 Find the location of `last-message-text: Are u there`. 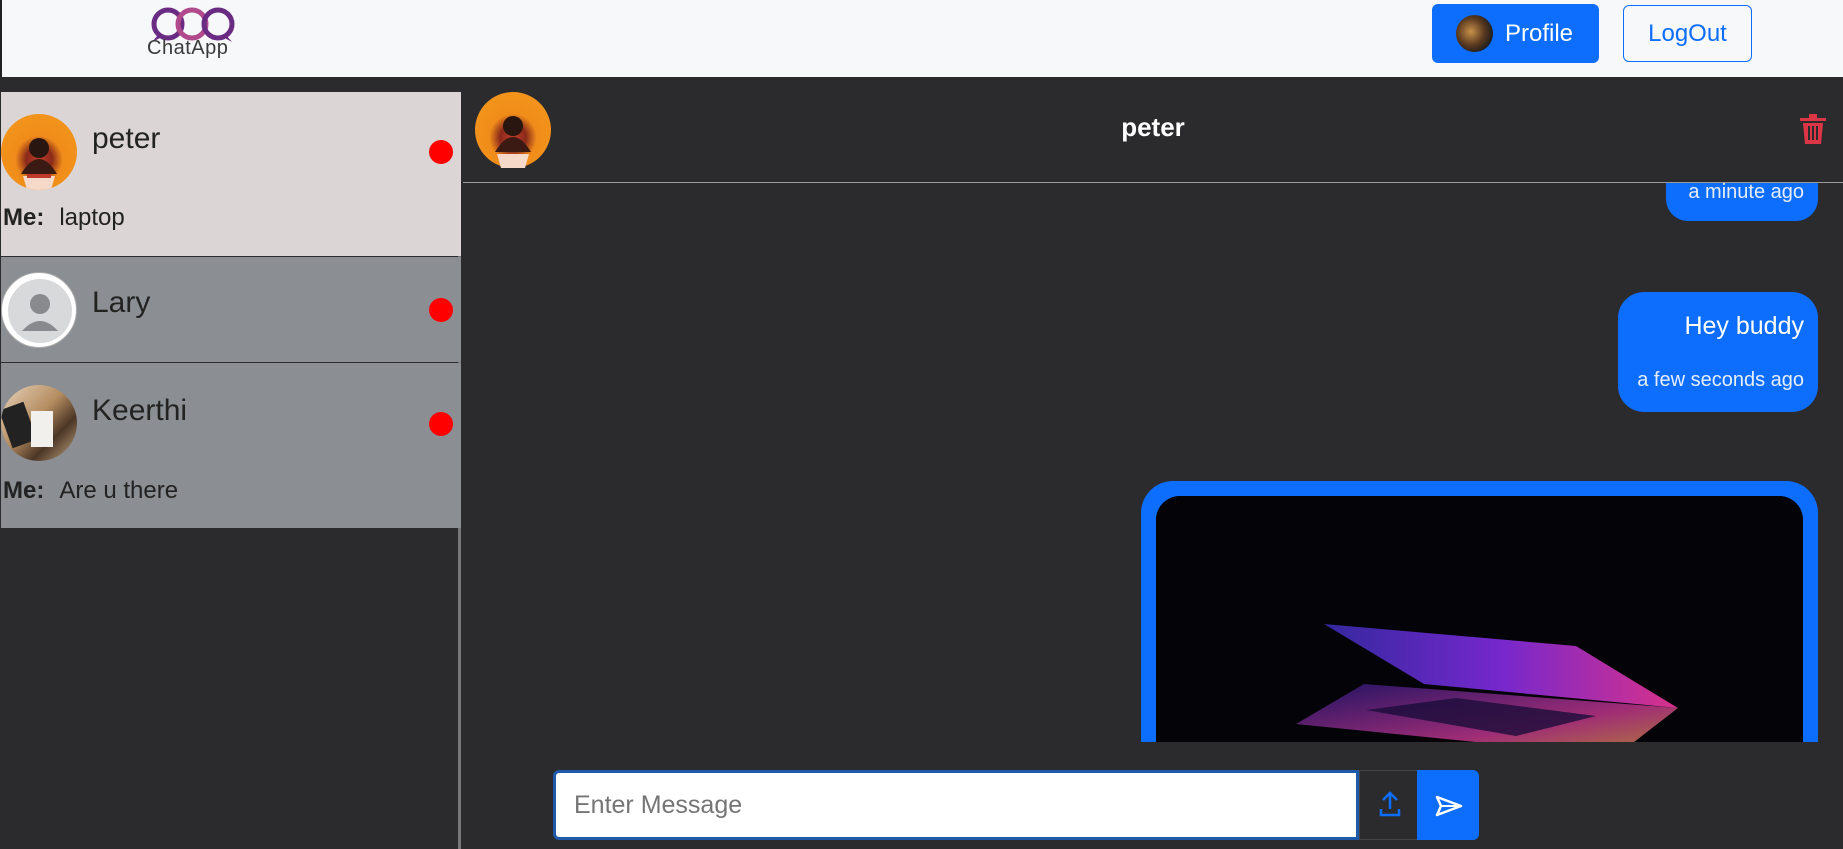

last-message-text: Are u there is located at coordinates (119, 490).